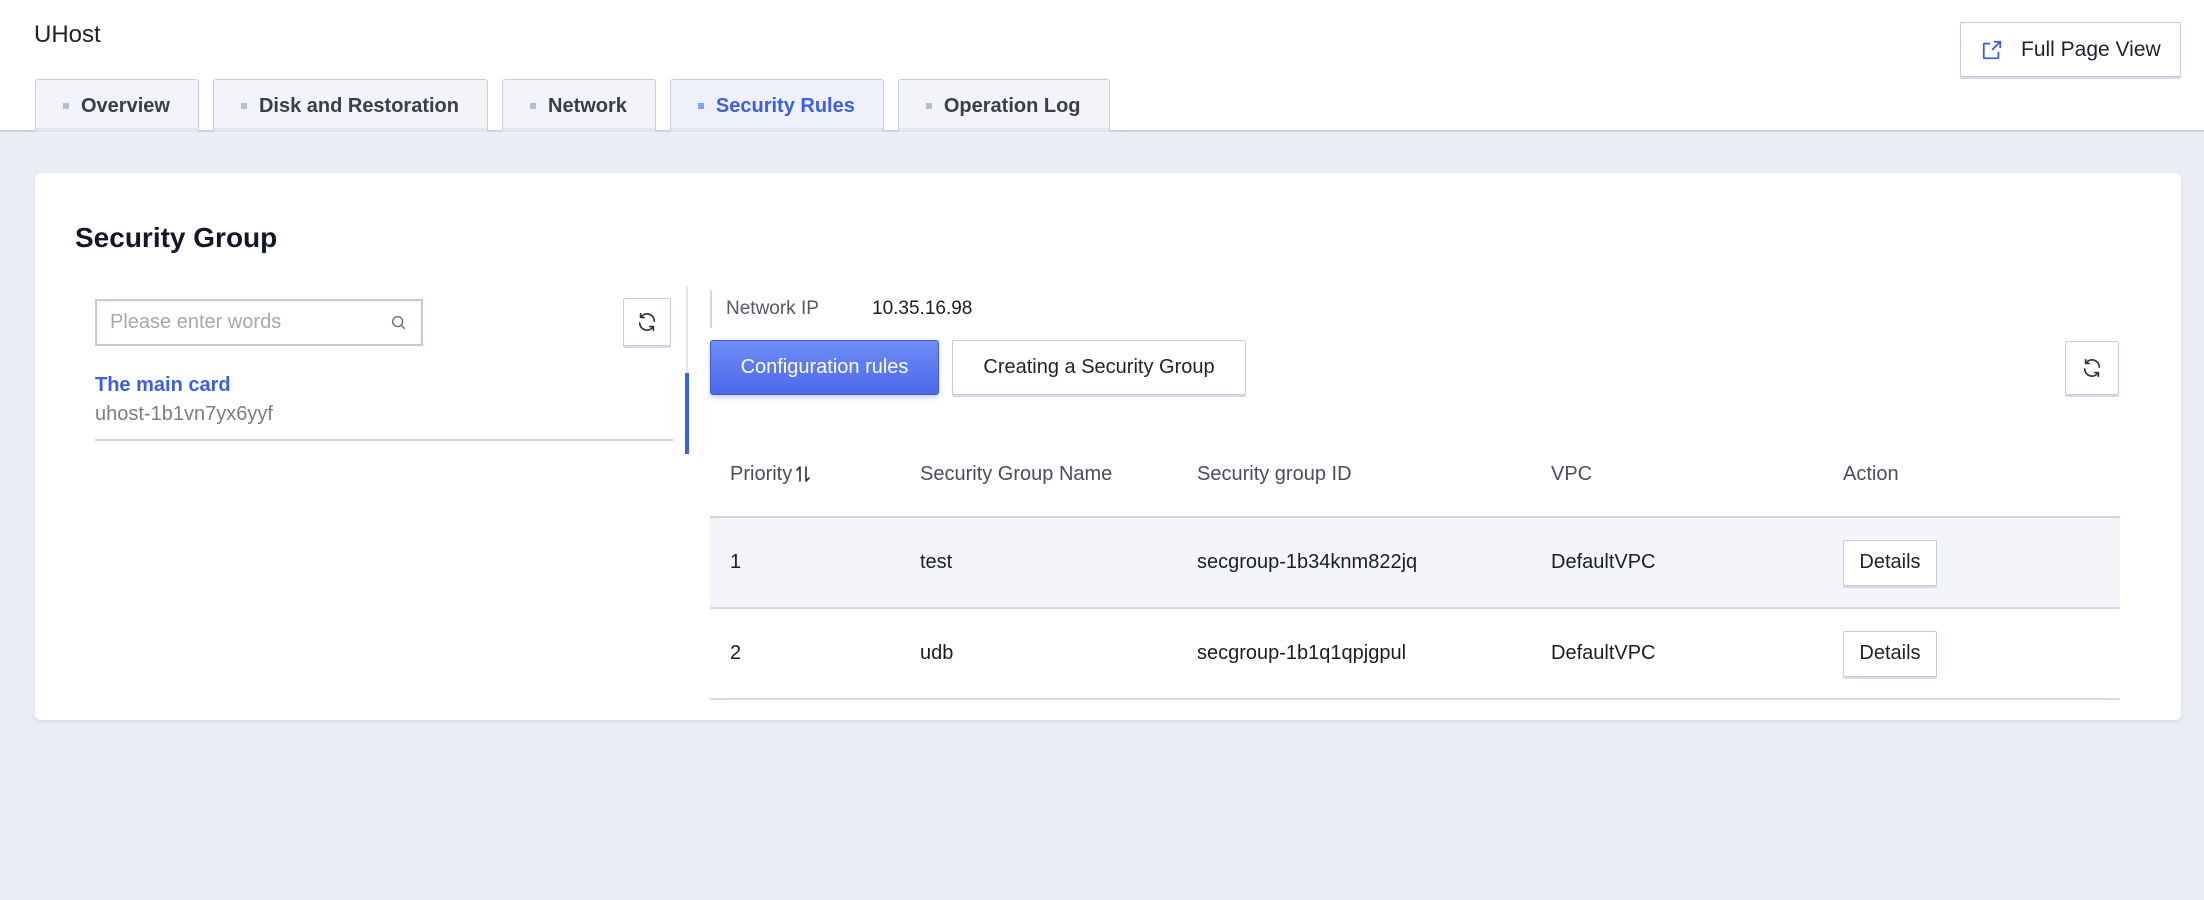 This screenshot has width=2204, height=900. I want to click on app-title: UHost, so click(67, 34).